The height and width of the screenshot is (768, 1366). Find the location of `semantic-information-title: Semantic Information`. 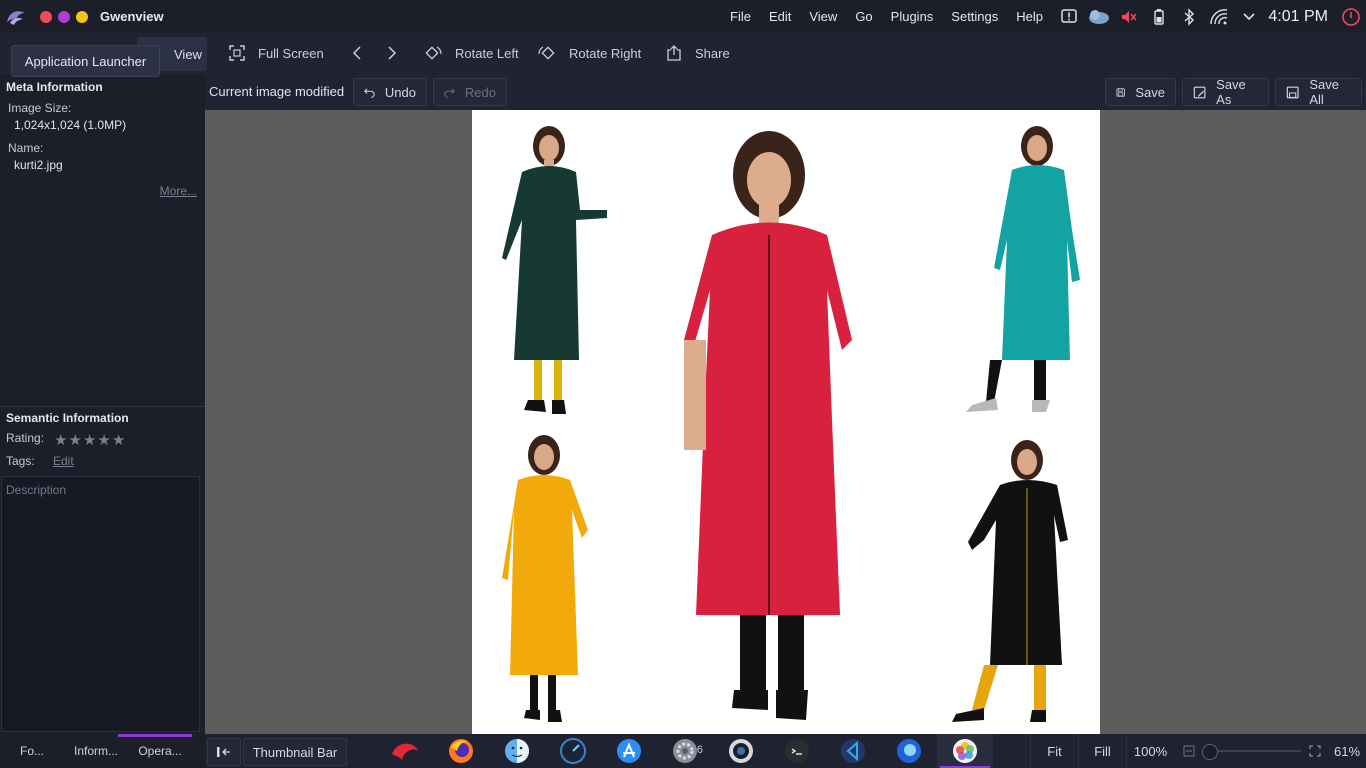

semantic-information-title: Semantic Information is located at coordinates (67, 418).